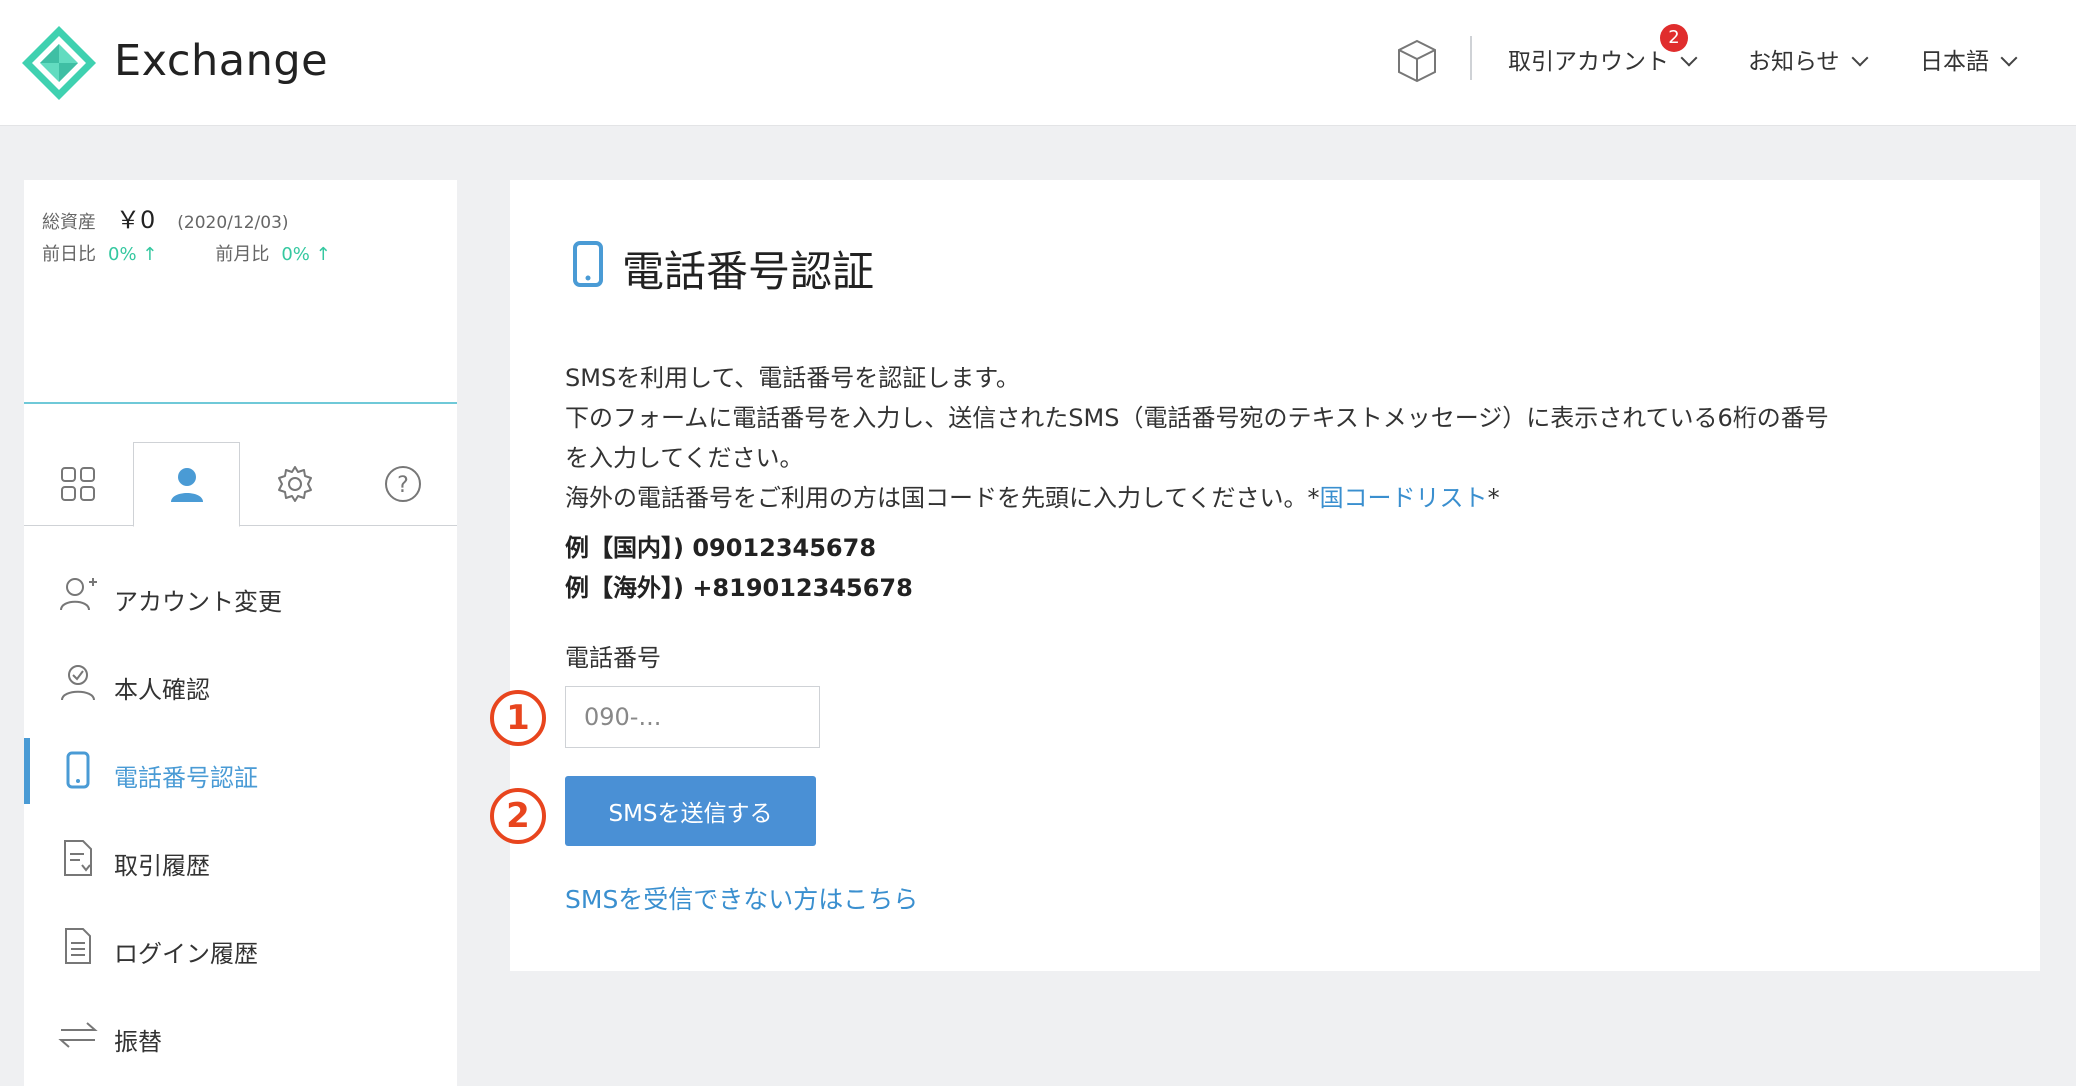  What do you see at coordinates (78, 858) in the screenshot?
I see `download-document-icon` at bounding box center [78, 858].